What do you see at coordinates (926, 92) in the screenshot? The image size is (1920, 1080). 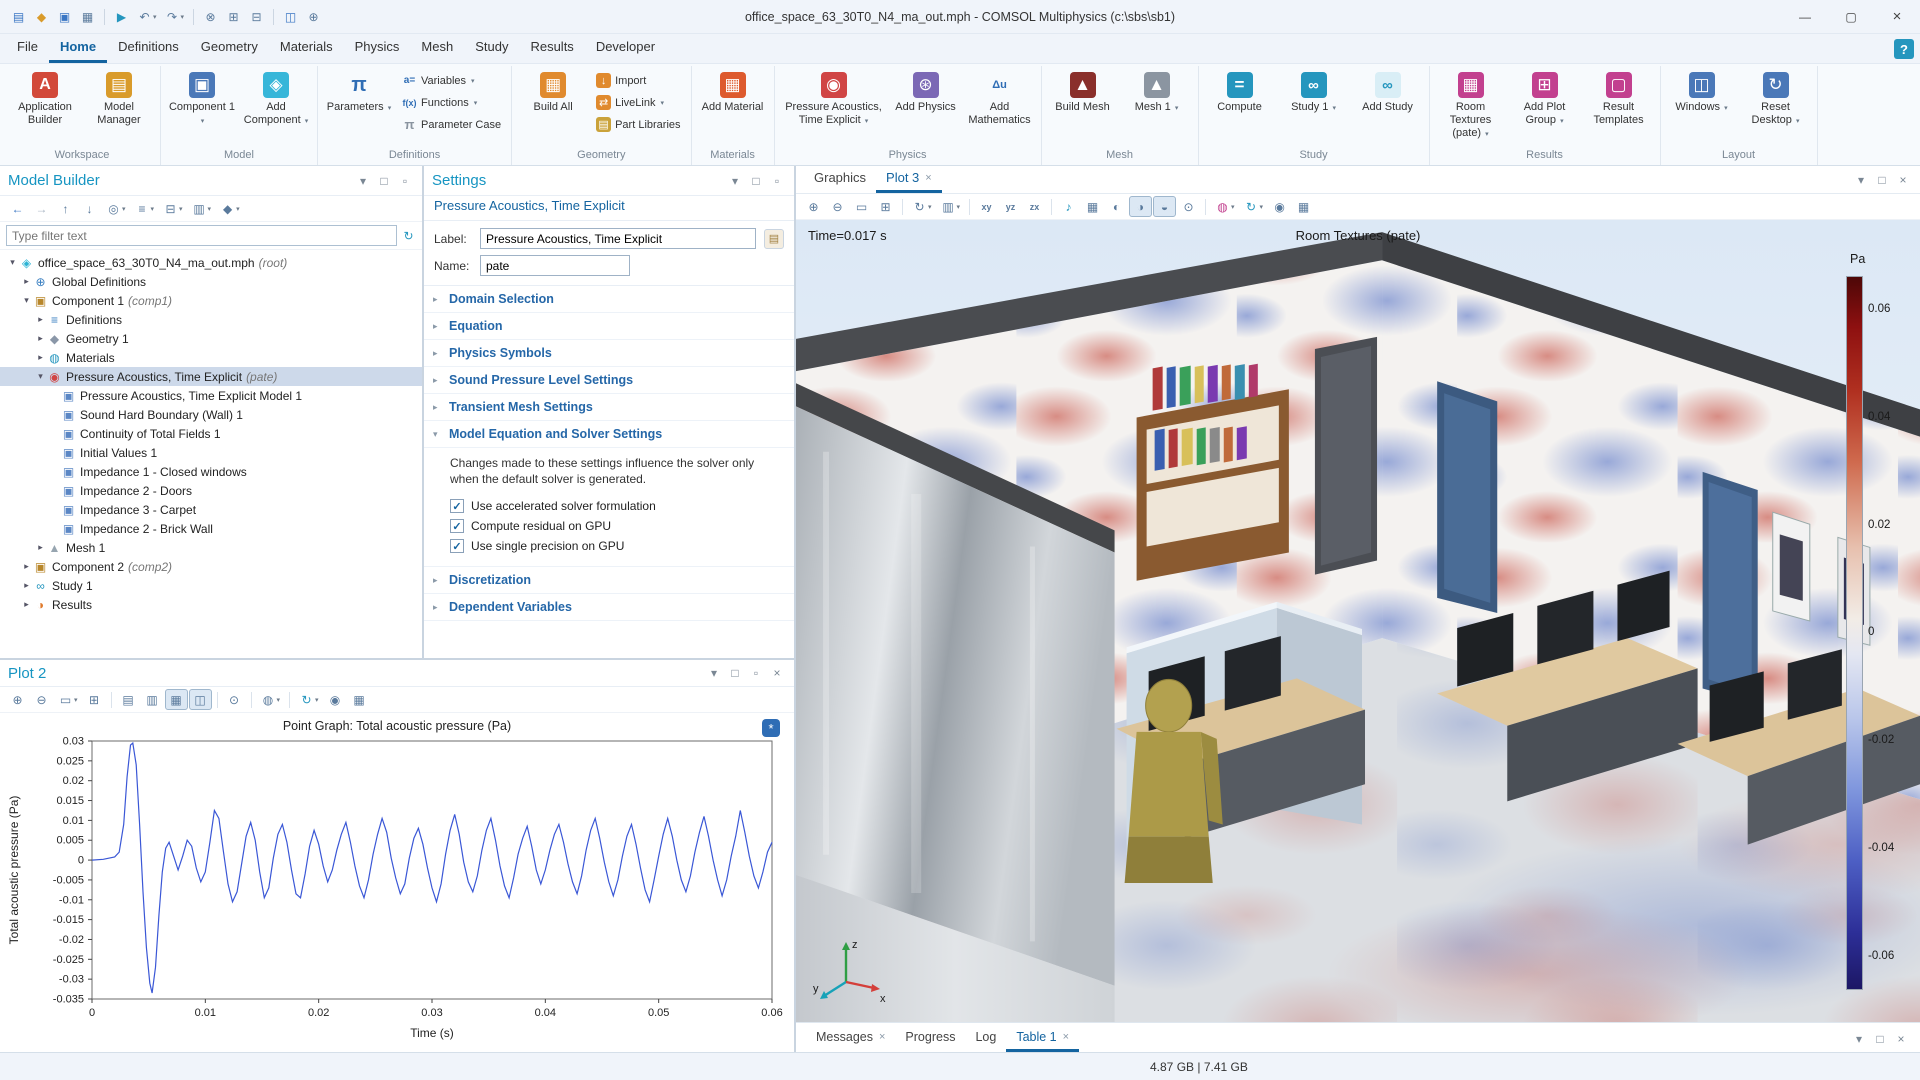 I see `ribbon-add-physics-button: ⊛ Add Physics` at bounding box center [926, 92].